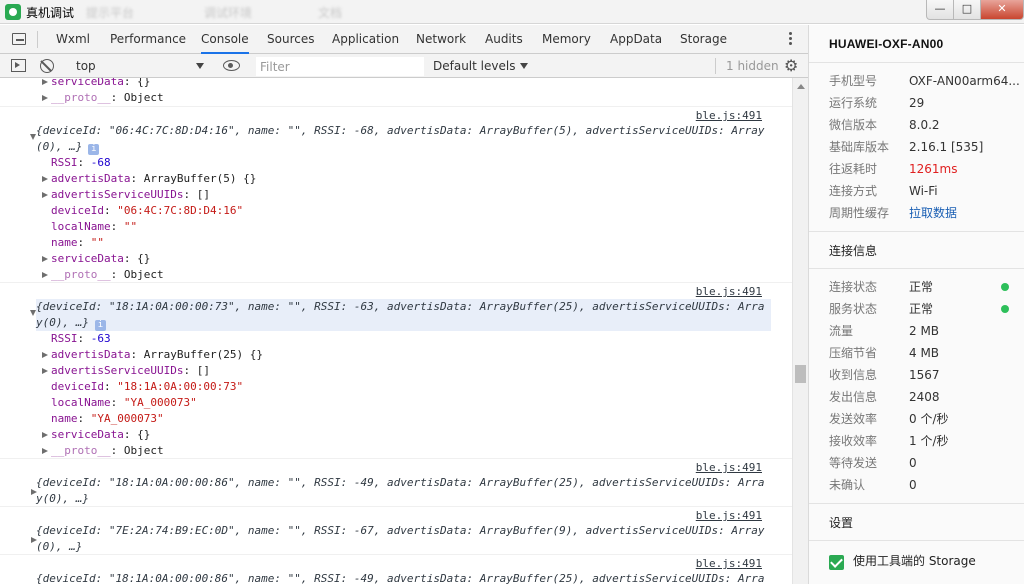  I want to click on prop-deviceId: deviceId: "06:4C:7C:8D:D4:16", so click(147, 210).